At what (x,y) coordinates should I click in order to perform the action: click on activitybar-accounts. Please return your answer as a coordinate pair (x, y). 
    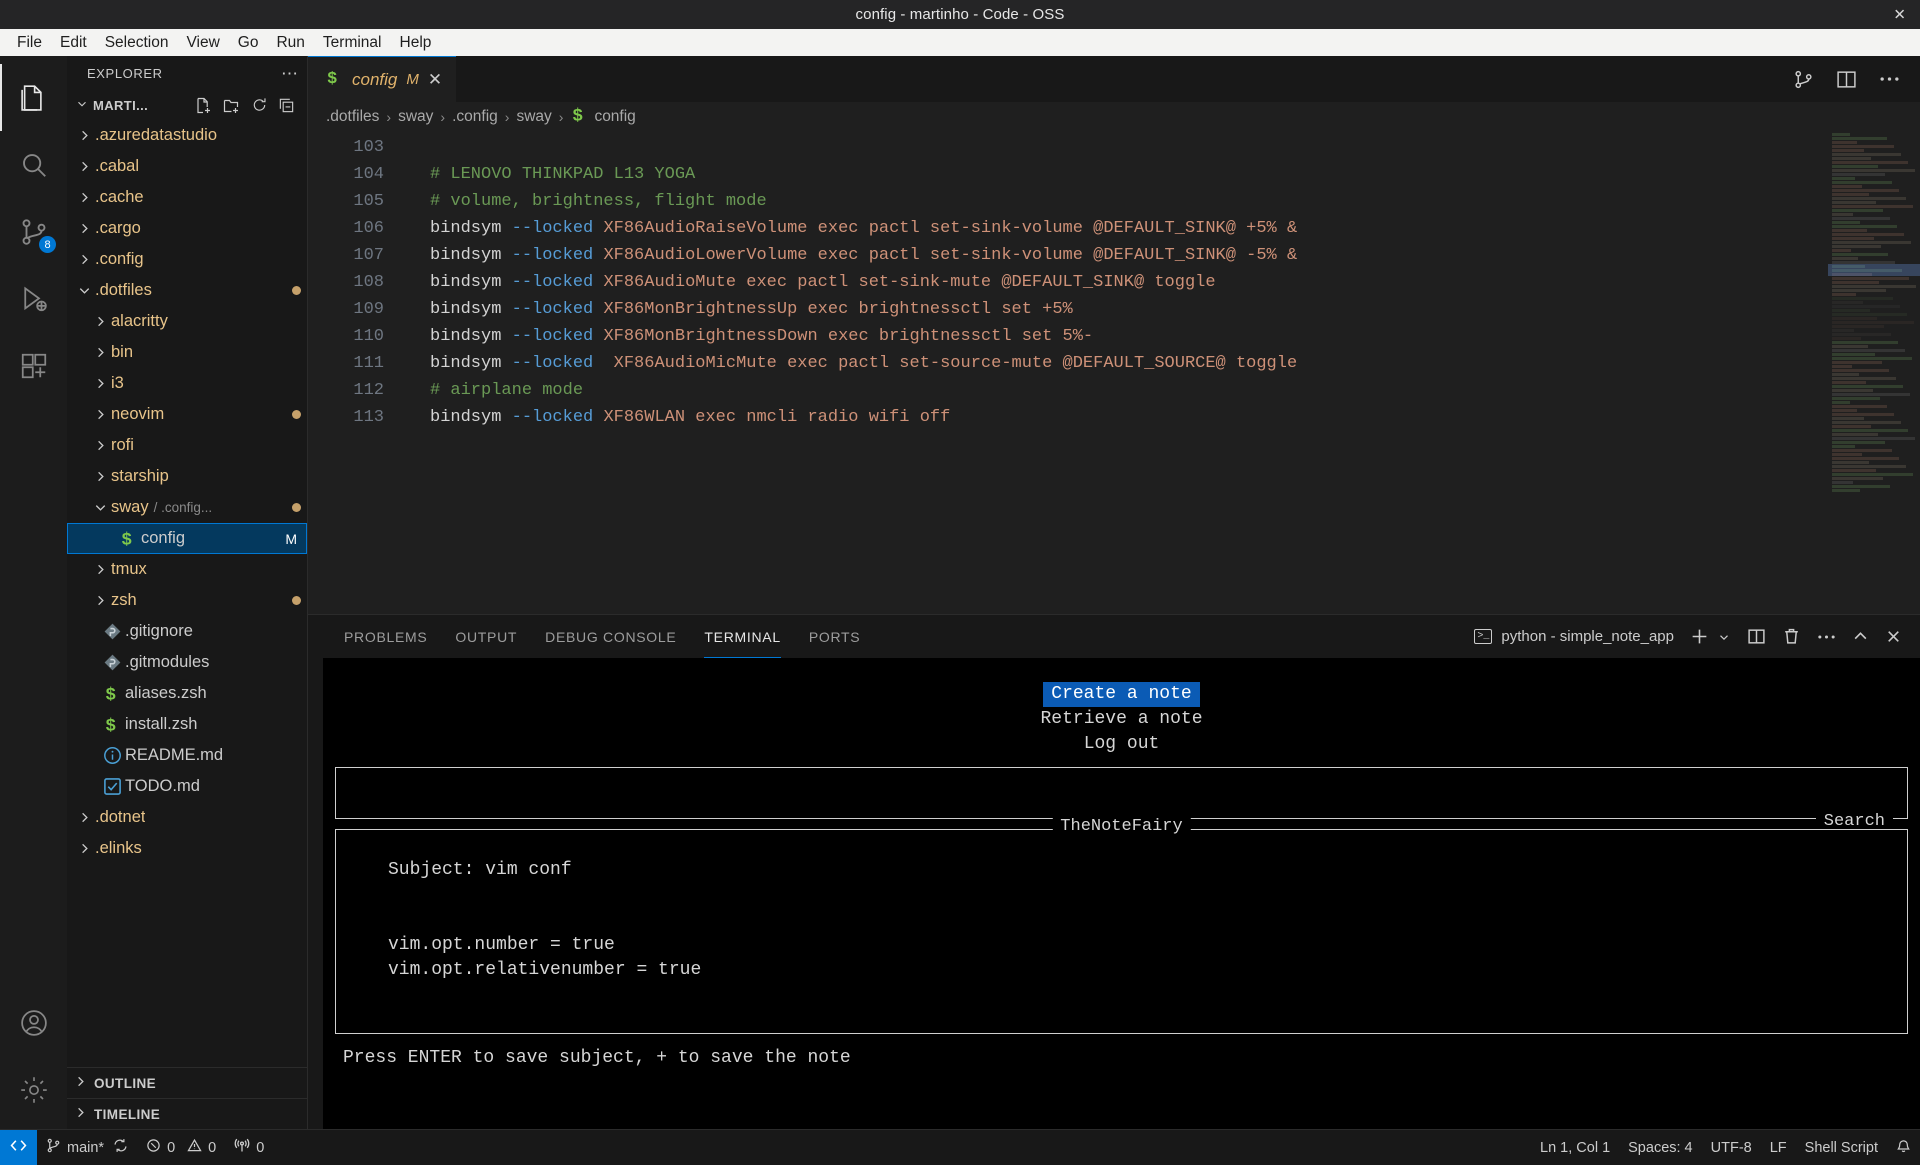
    Looking at the image, I should click on (33, 1022).